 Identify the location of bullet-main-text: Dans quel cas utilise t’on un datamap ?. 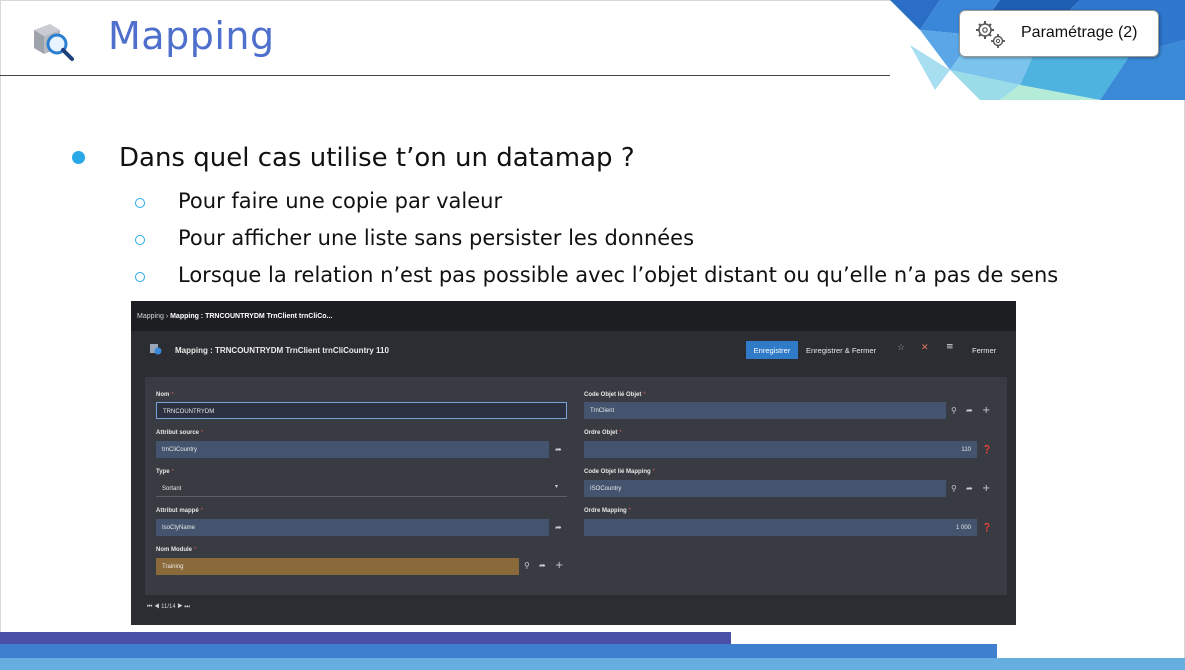
(377, 158).